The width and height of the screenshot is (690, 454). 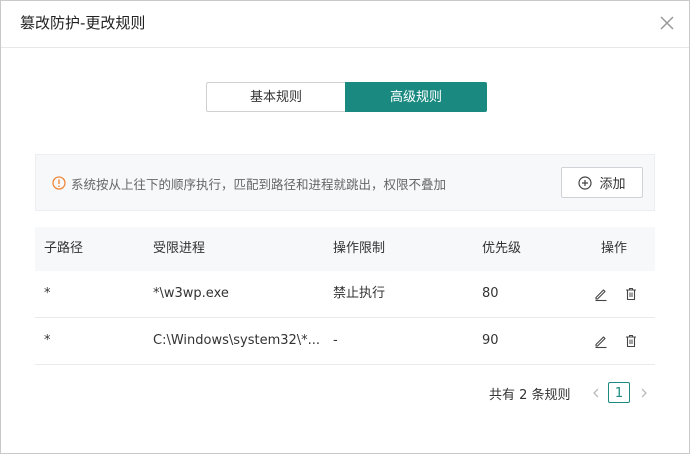 I want to click on cell-priority: 80, so click(x=490, y=293).